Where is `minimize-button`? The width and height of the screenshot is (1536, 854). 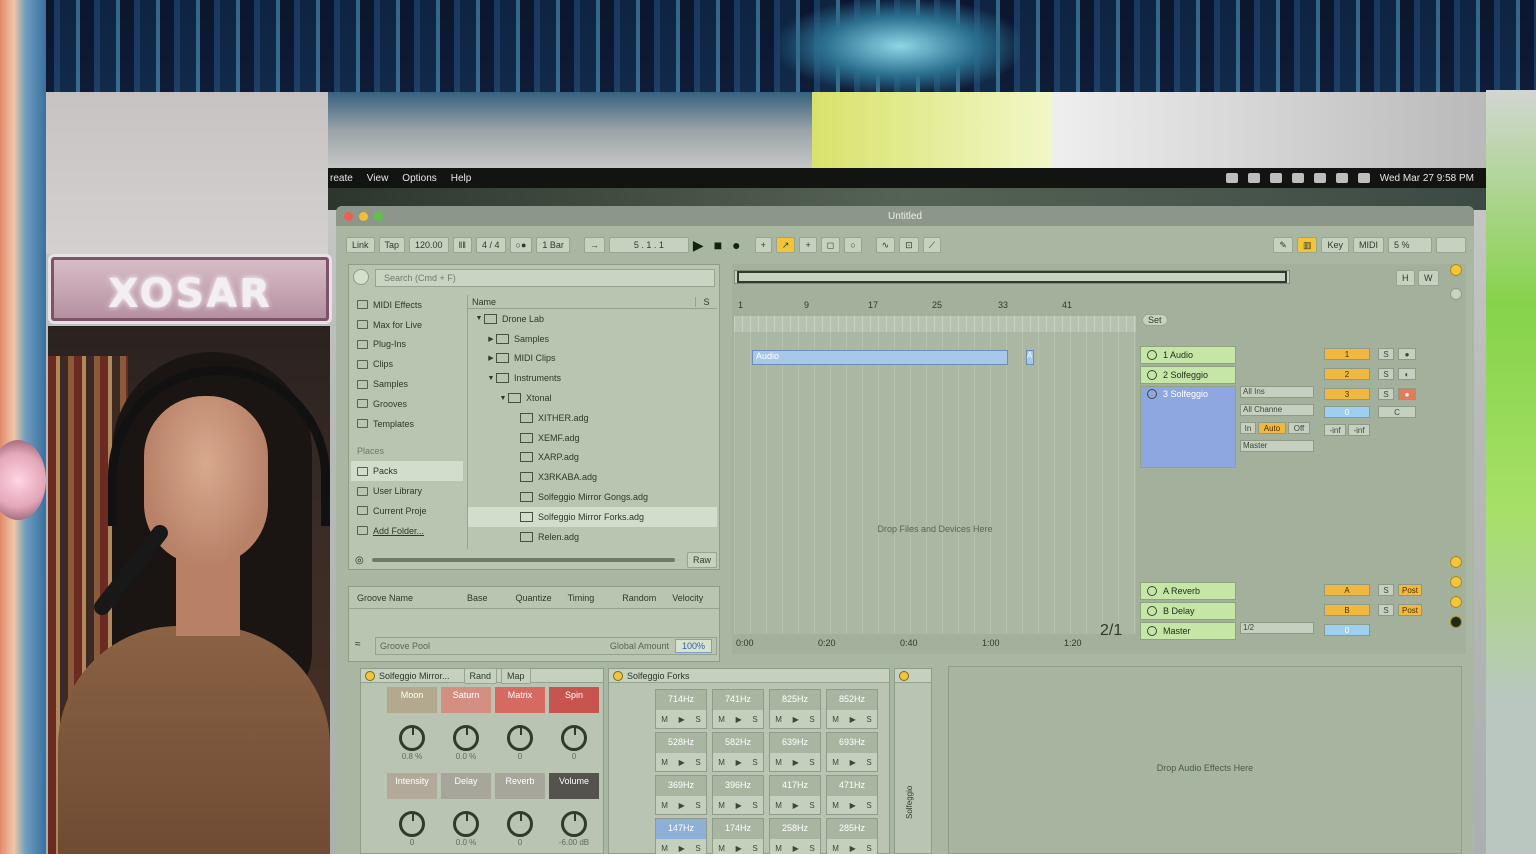 minimize-button is located at coordinates (363, 216).